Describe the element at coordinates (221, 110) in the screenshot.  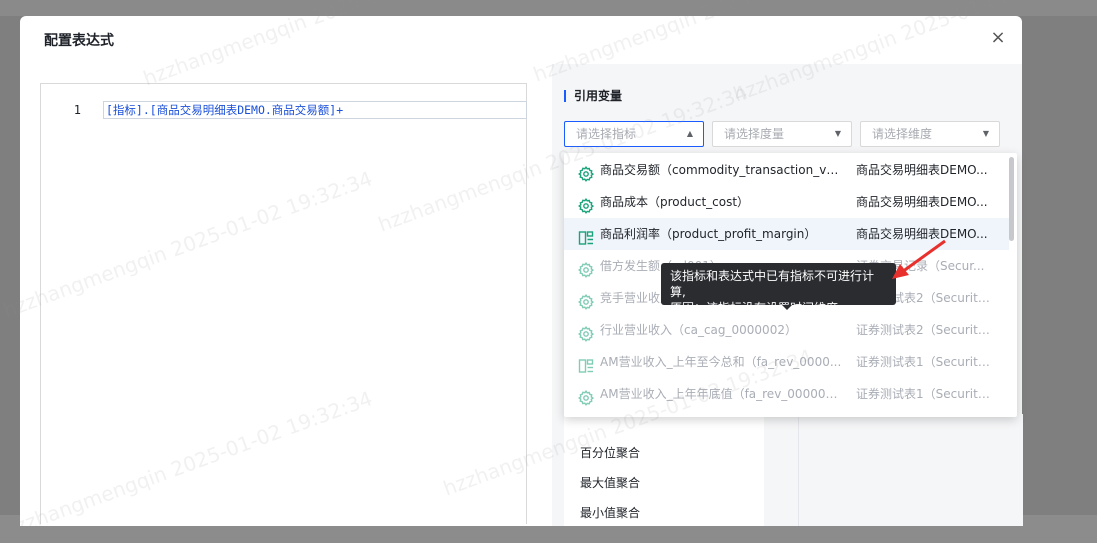
I see `code-text: [指标].[商品交易明细表DEMO.商品交易额]` at that location.